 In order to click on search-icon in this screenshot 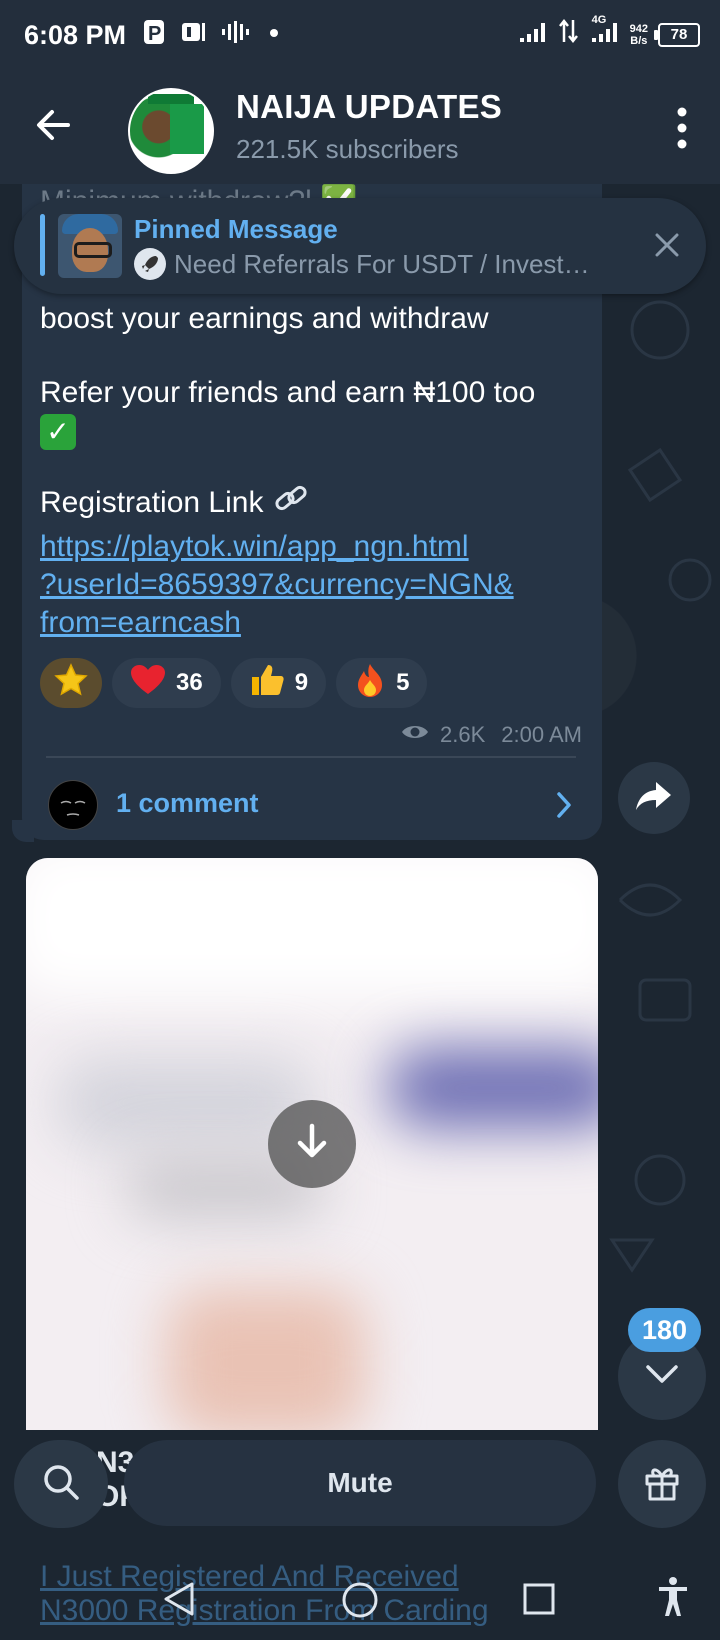, I will do `click(61, 1484)`.